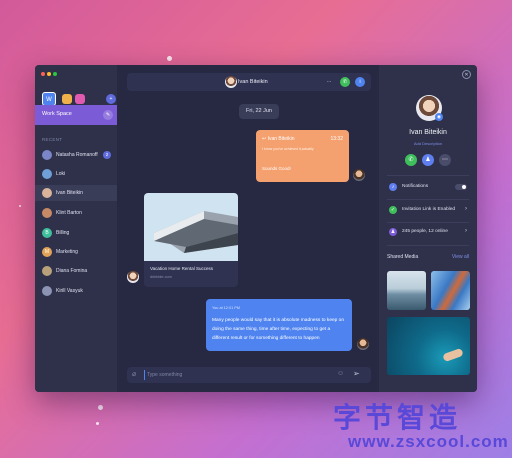 The width and height of the screenshot is (512, 458). I want to click on watermark-url: www.zsxcool.com, so click(428, 441).